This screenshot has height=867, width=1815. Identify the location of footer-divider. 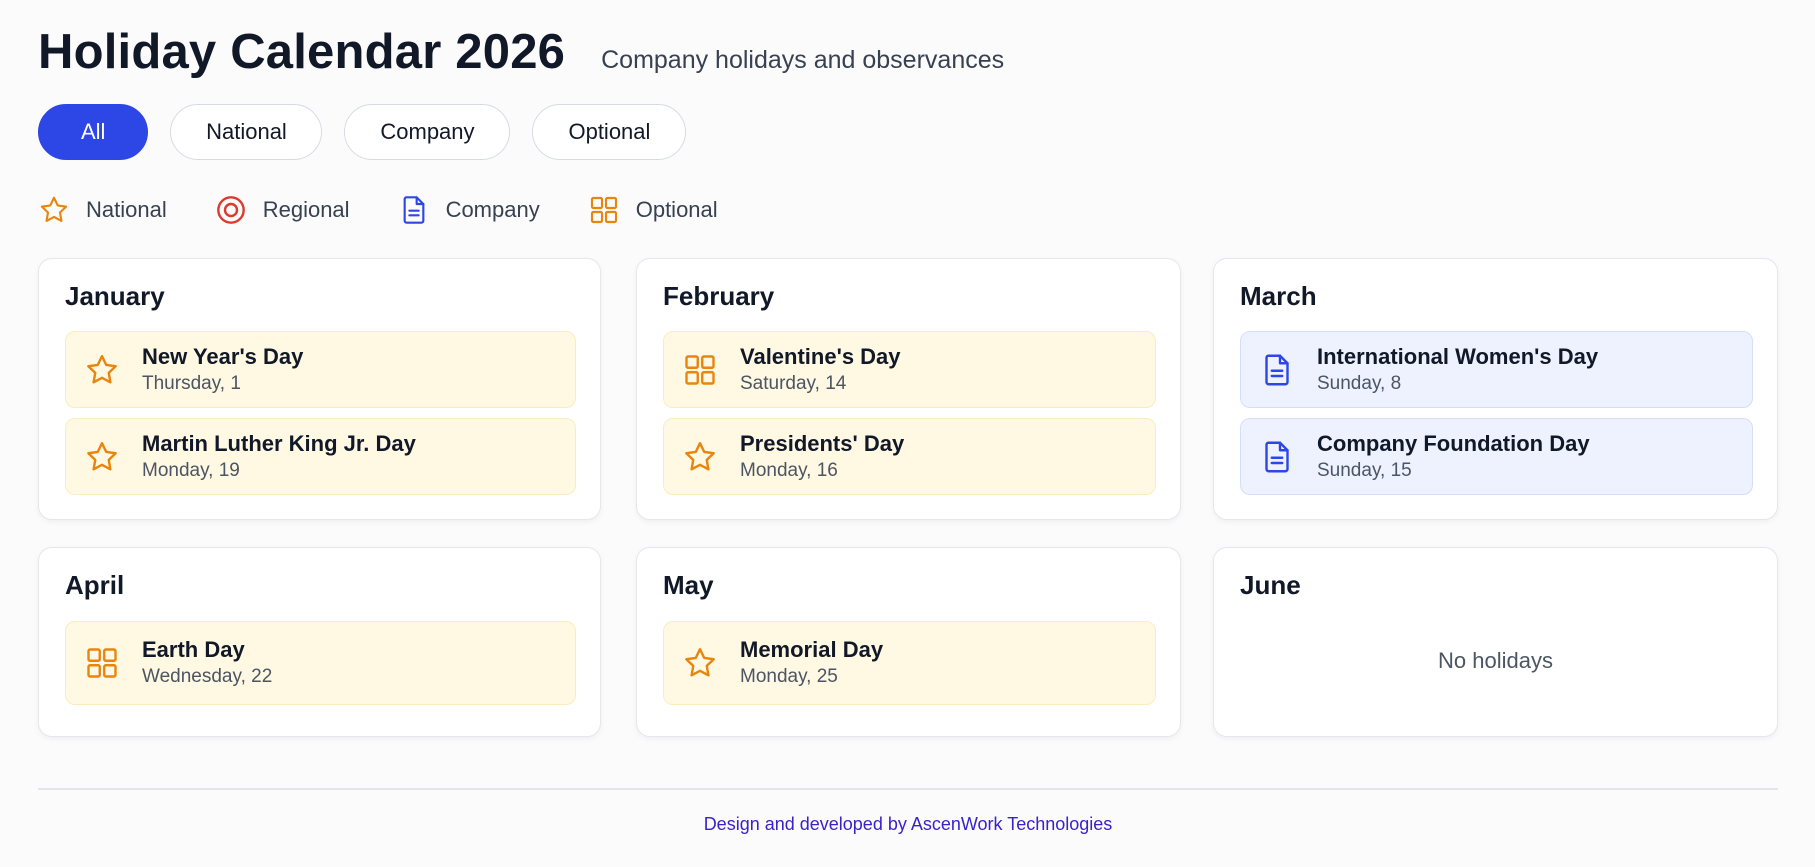
(908, 789).